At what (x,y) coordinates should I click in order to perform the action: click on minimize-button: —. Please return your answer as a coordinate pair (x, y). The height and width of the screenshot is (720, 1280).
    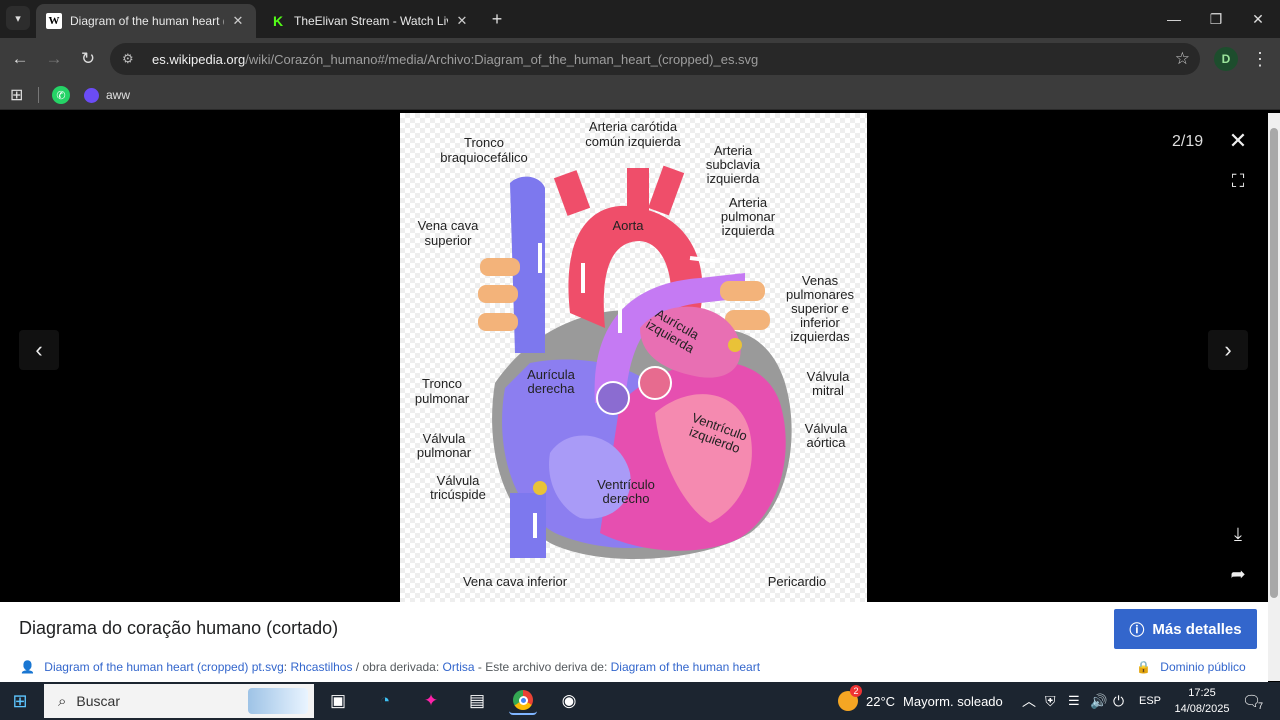
    Looking at the image, I should click on (1174, 19).